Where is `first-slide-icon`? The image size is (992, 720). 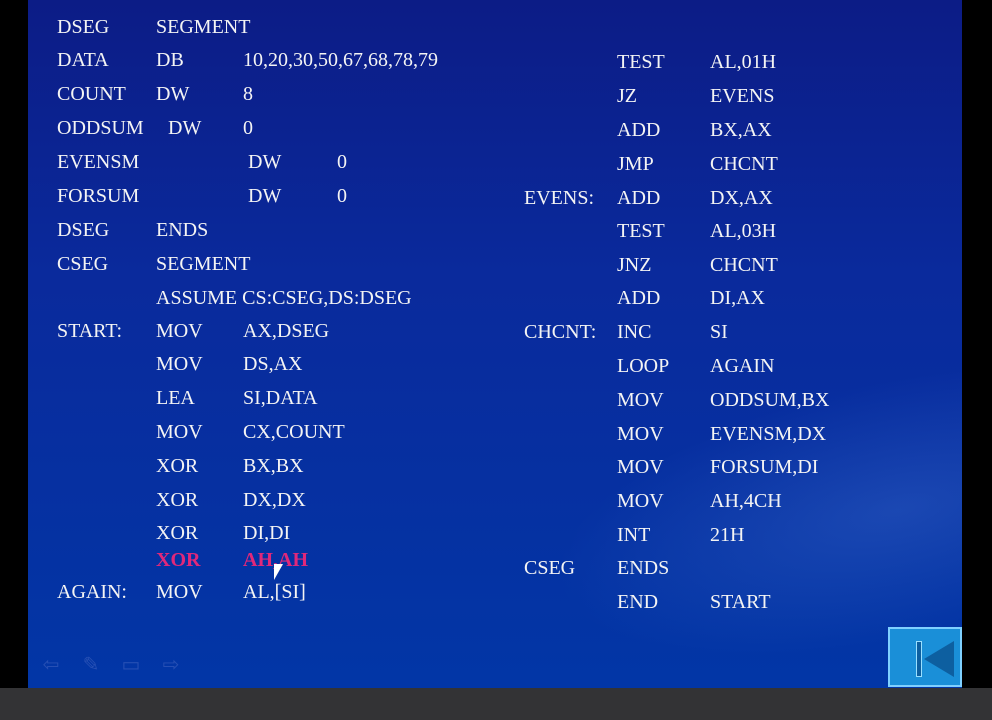
first-slide-icon is located at coordinates (939, 659).